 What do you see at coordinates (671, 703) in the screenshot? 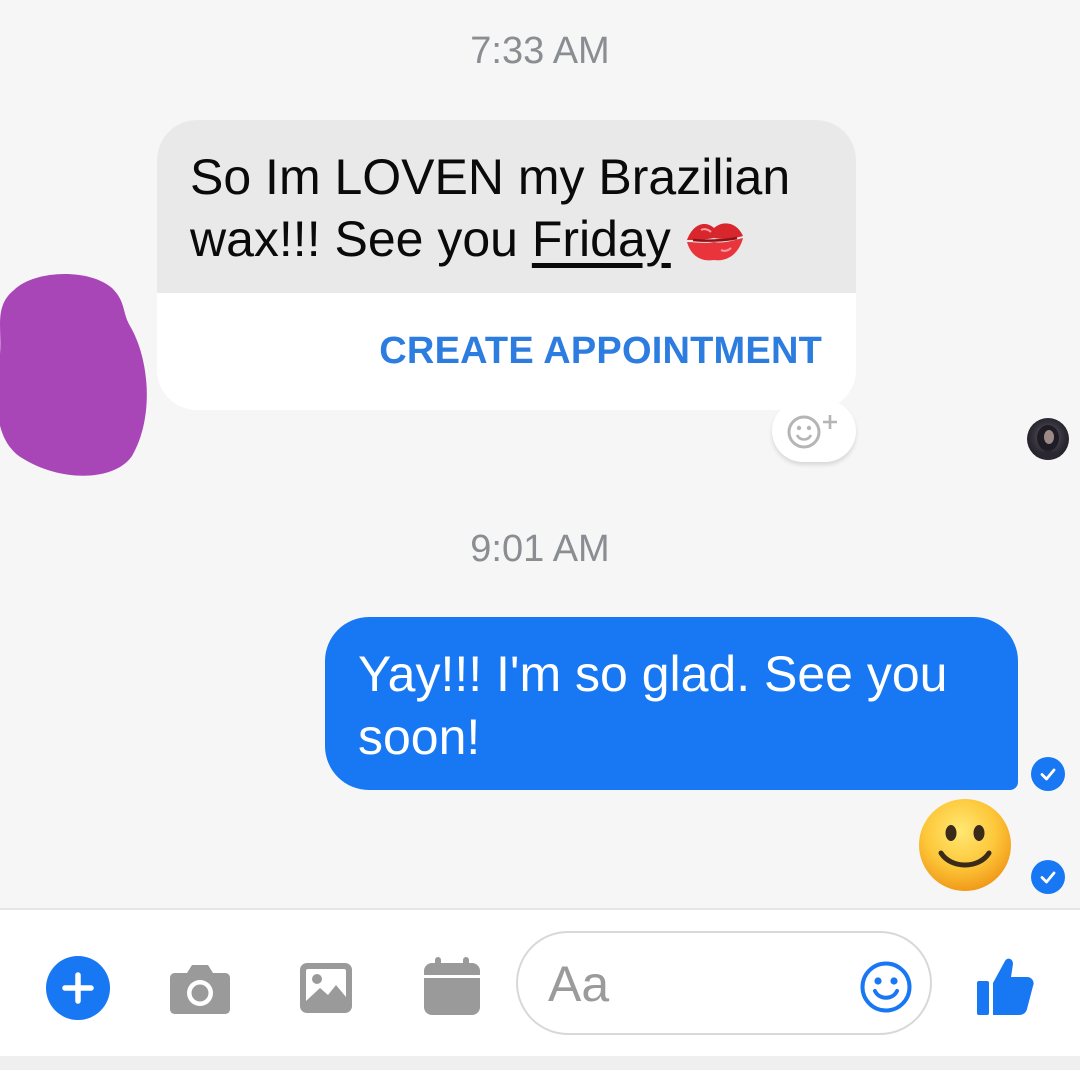
I see `outgoing-message-bubble: Yay!!! I'm so glad. See you soon!` at bounding box center [671, 703].